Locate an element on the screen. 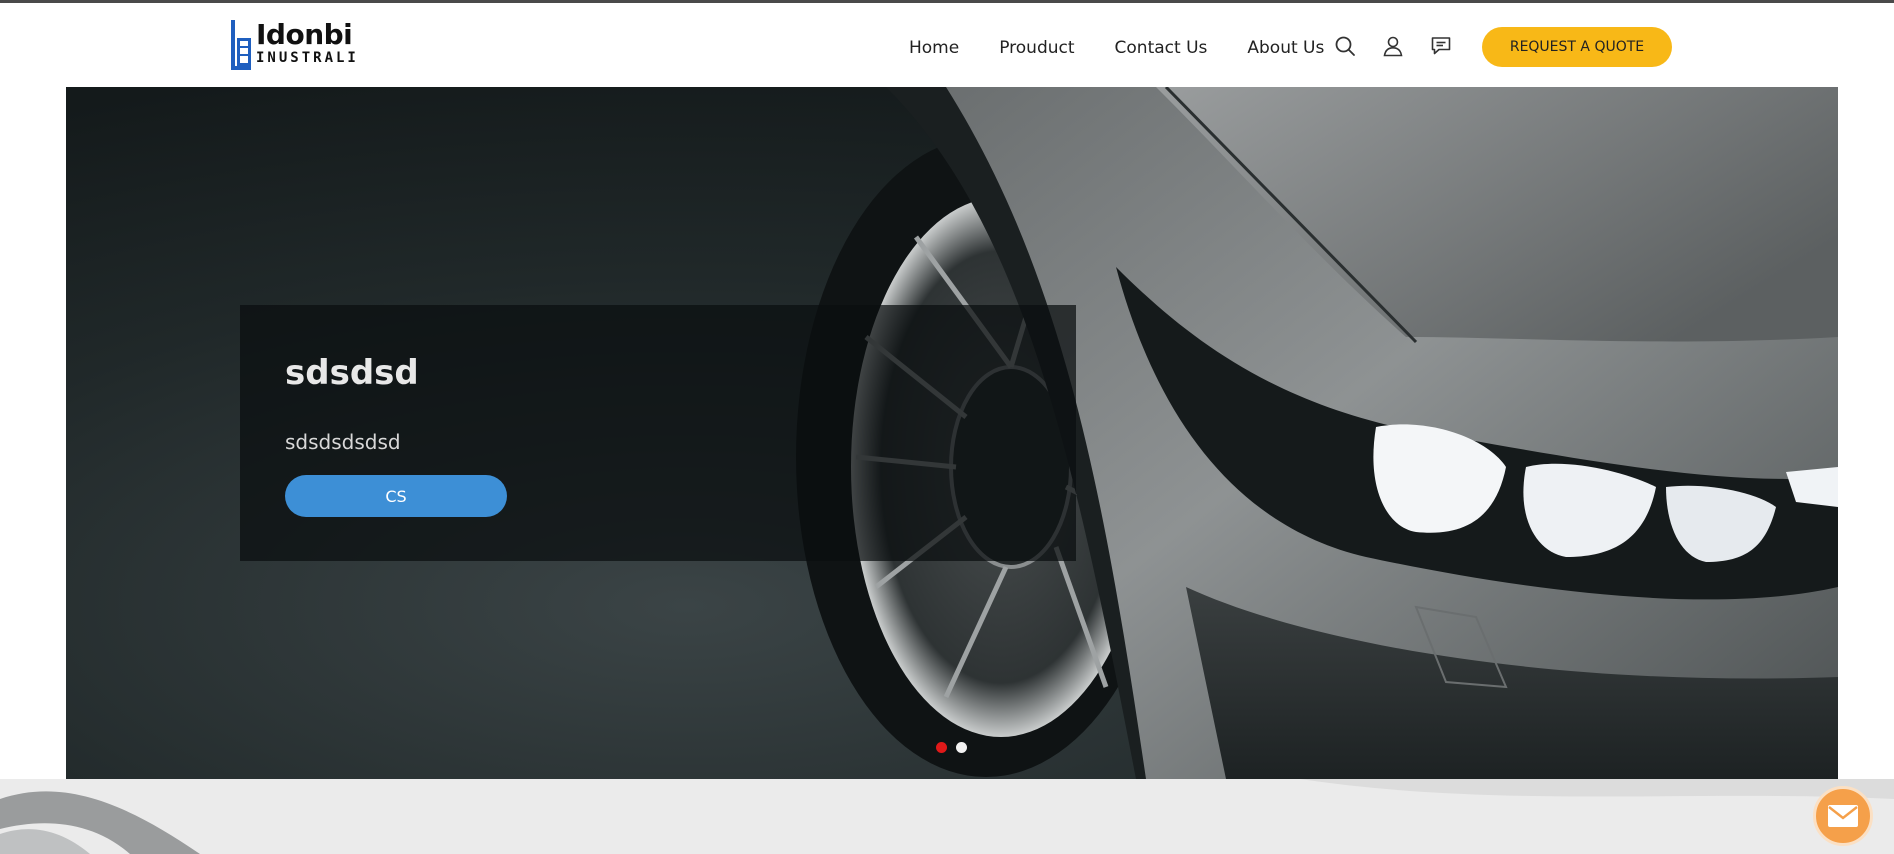  brand-logo: Idonbi INUSTRALI is located at coordinates (300, 46).